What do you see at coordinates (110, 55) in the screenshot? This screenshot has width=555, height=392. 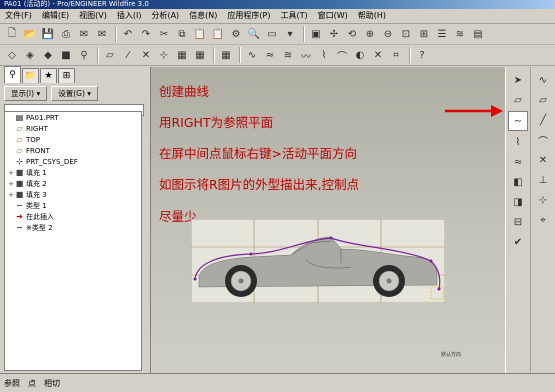 I see `datum-plane-display-icon: ▱` at bounding box center [110, 55].